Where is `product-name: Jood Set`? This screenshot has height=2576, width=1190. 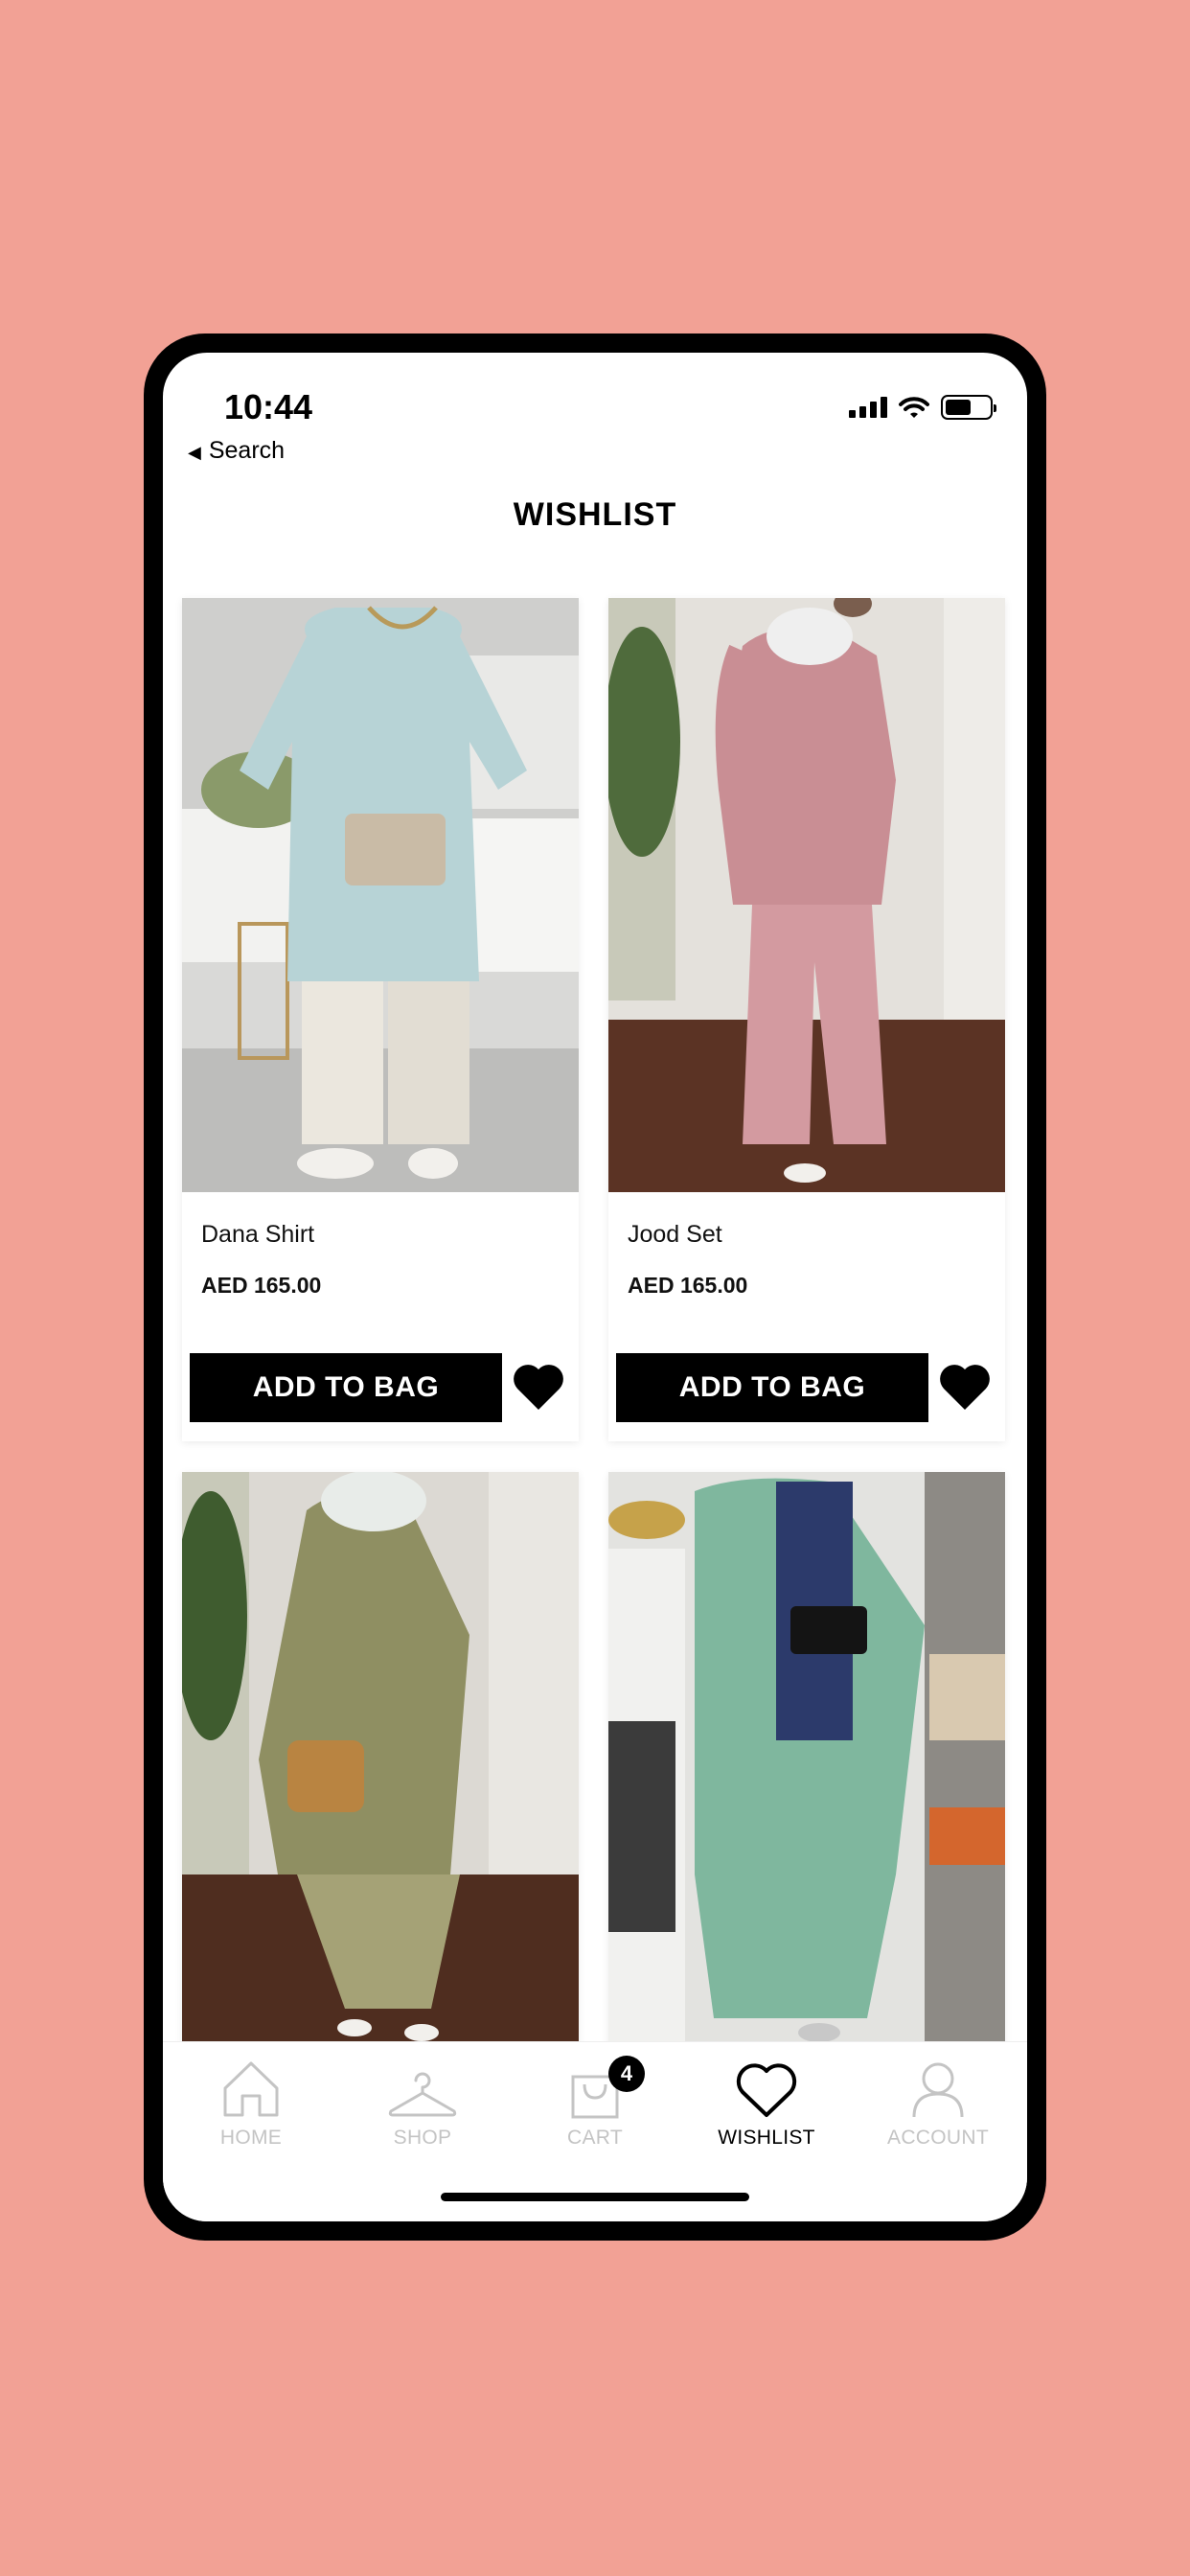
product-name: Jood Set is located at coordinates (675, 1235).